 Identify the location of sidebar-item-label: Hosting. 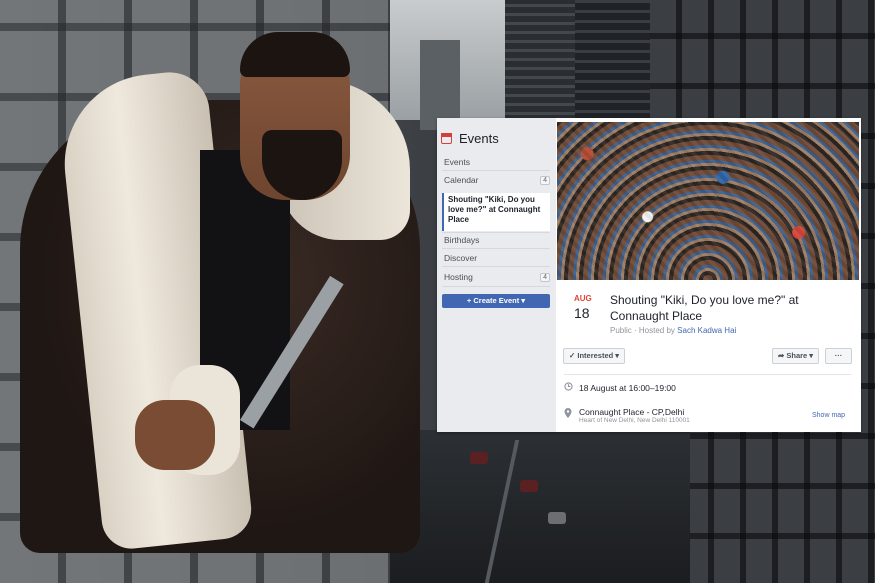
(458, 277).